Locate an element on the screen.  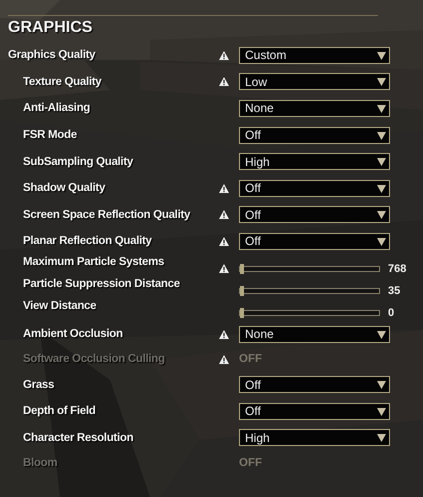
setting-label: Planar Reflection Quality is located at coordinates (88, 241).